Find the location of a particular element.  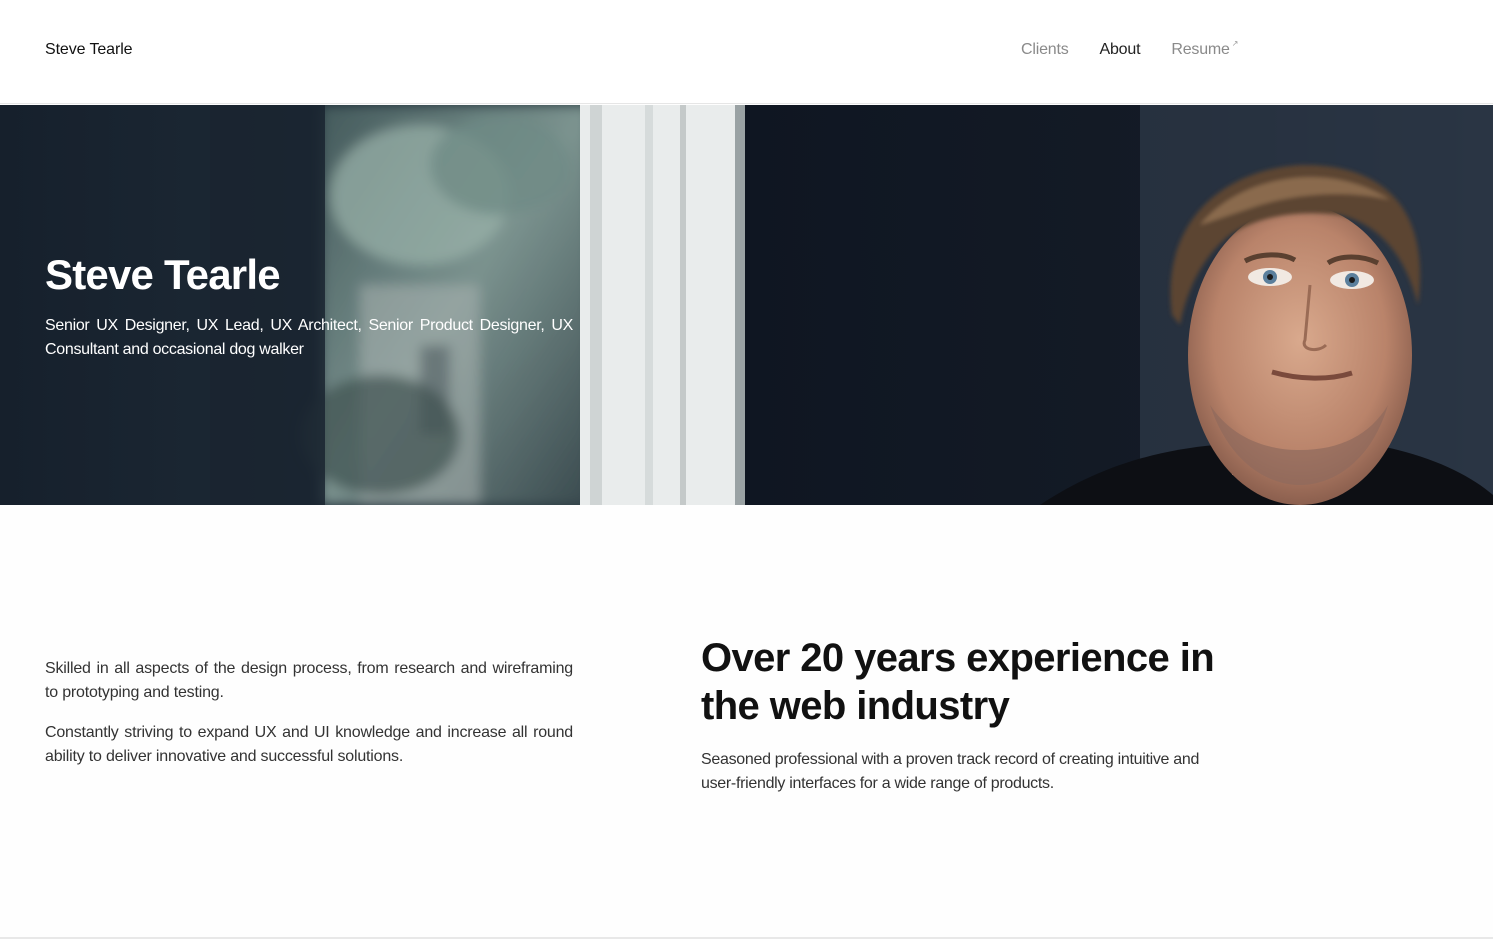

hero-title: Steve Tearle is located at coordinates (163, 274).